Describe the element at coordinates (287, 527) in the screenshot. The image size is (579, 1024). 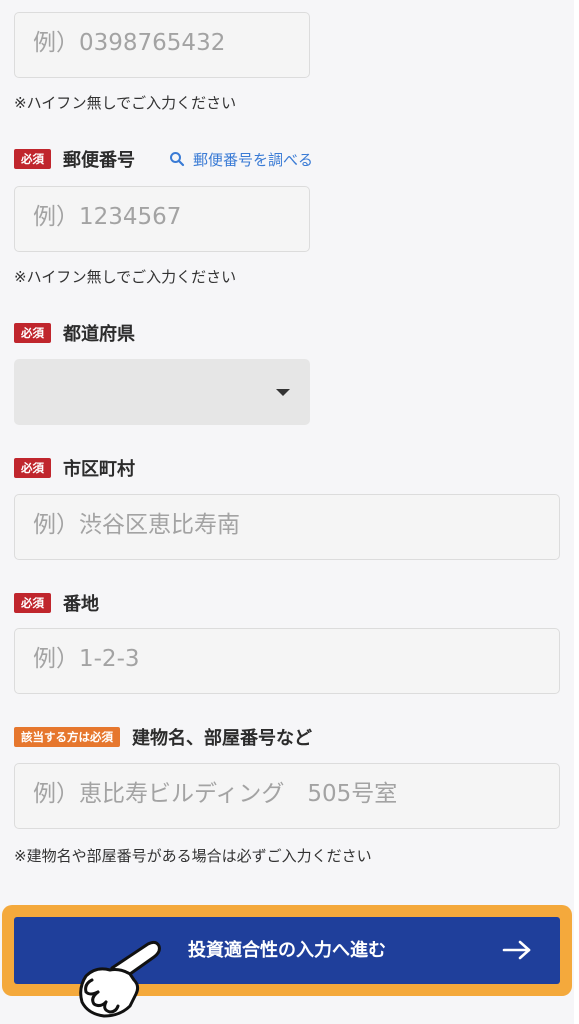
I see `city-input: 例）渋谷区恵比寿南` at that location.